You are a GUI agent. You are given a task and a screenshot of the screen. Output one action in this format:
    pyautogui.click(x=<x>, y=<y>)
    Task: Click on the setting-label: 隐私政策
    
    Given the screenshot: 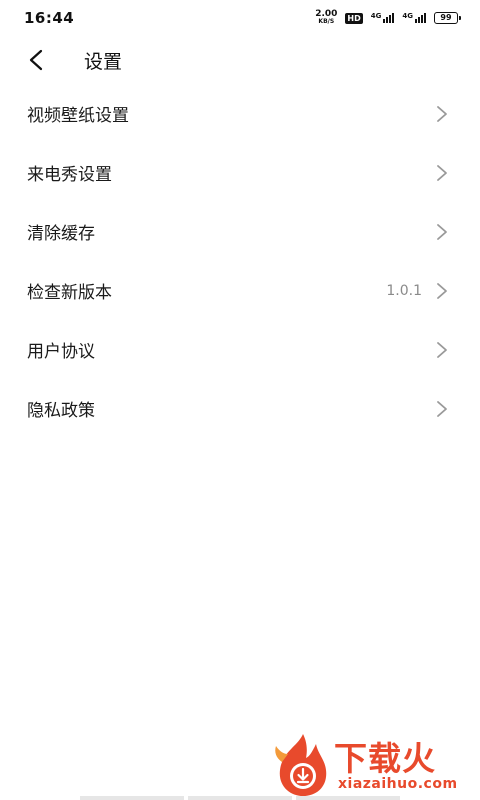 What is the action you would take?
    pyautogui.click(x=61, y=411)
    